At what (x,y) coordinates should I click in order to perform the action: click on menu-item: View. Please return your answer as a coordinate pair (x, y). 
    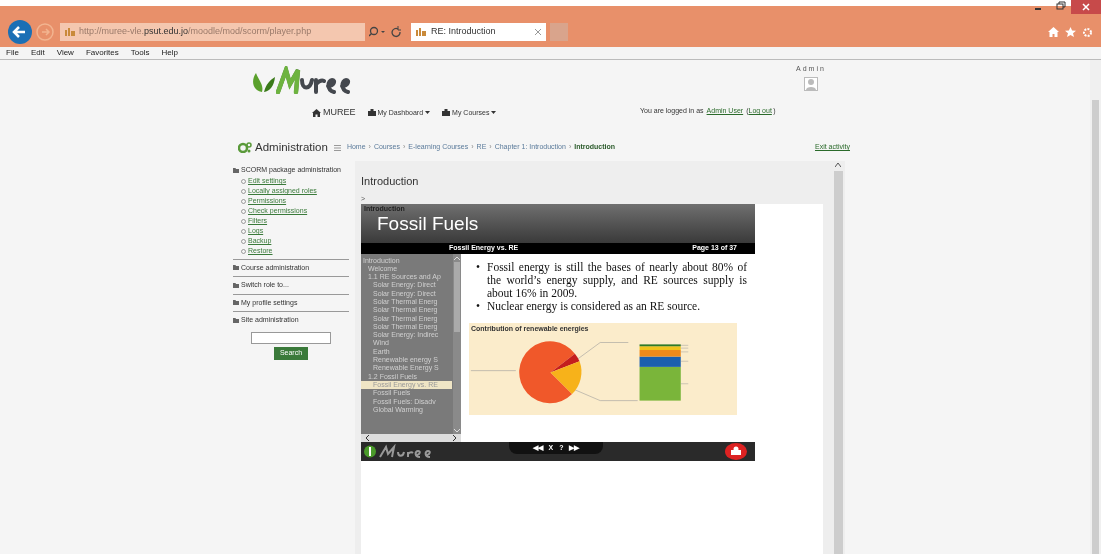
    Looking at the image, I should click on (65, 53).